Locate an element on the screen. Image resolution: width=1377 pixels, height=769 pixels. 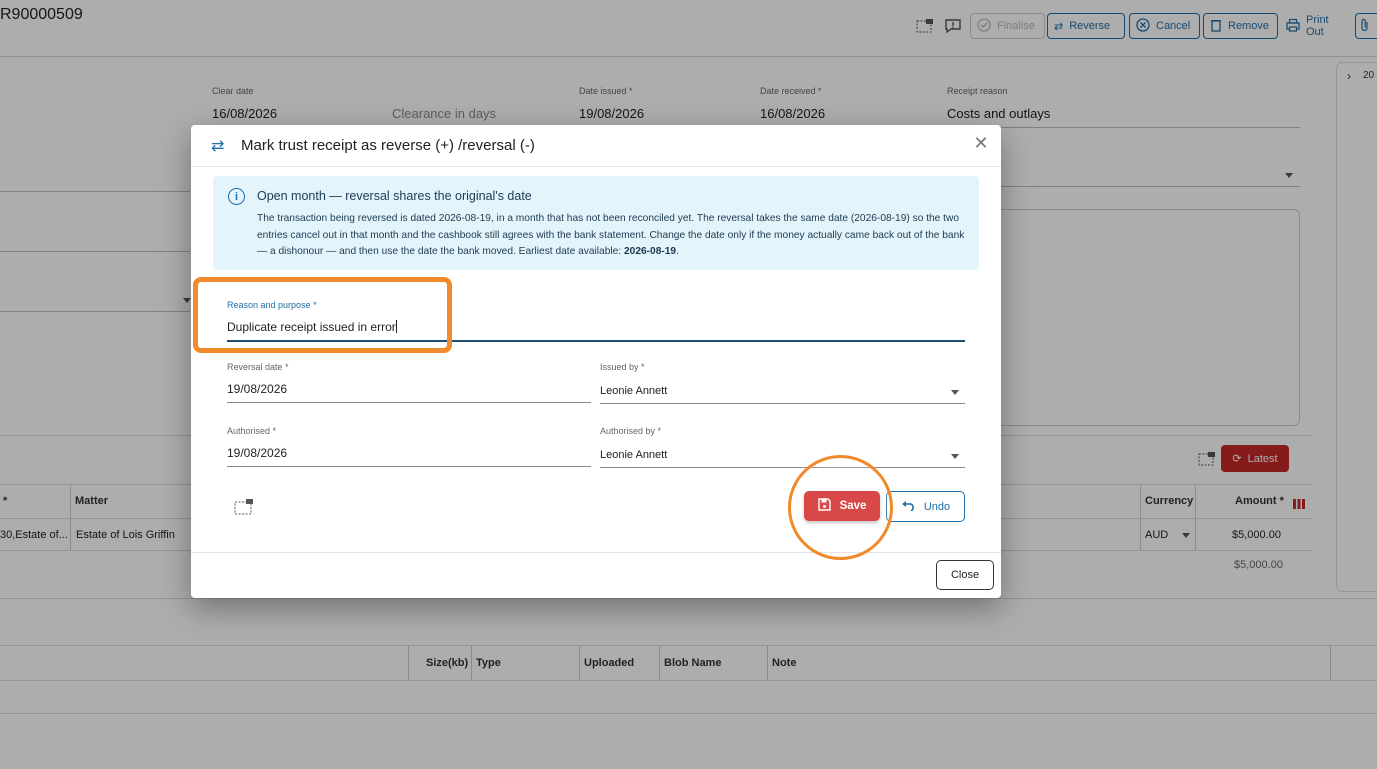
info-earliest-date: 2026-08-19 is located at coordinates (650, 251).